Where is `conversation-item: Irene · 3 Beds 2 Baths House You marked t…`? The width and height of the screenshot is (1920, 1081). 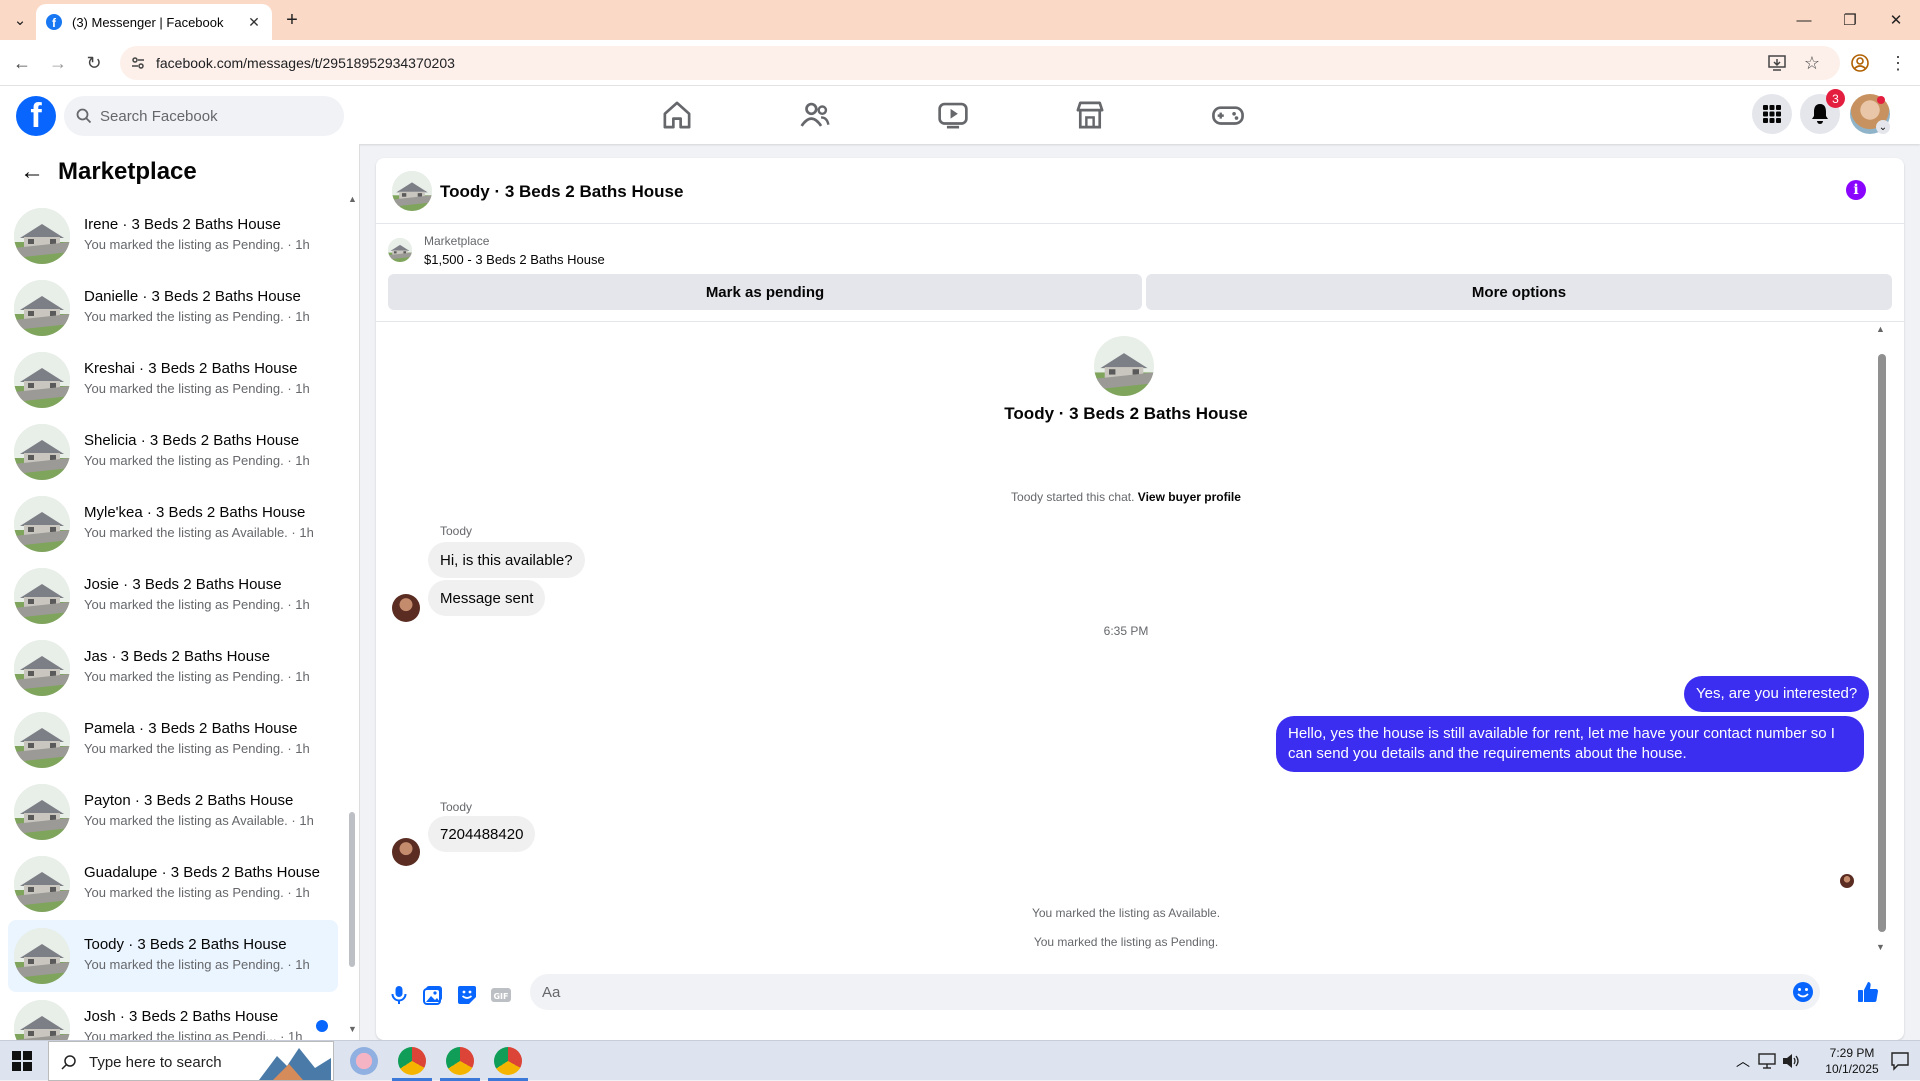 conversation-item: Irene · 3 Beds 2 Baths House You marked t… is located at coordinates (173, 236).